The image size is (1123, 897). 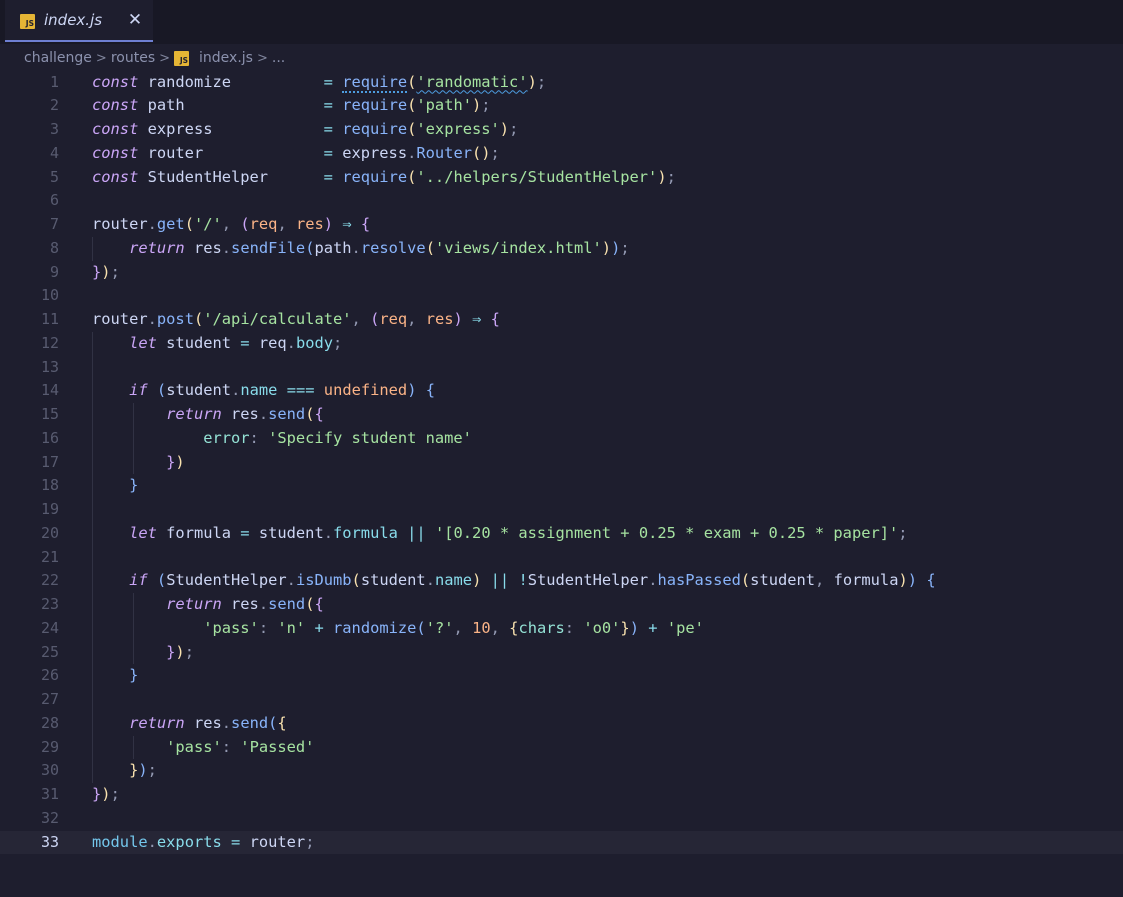 I want to click on line-number: 32, so click(x=49, y=817).